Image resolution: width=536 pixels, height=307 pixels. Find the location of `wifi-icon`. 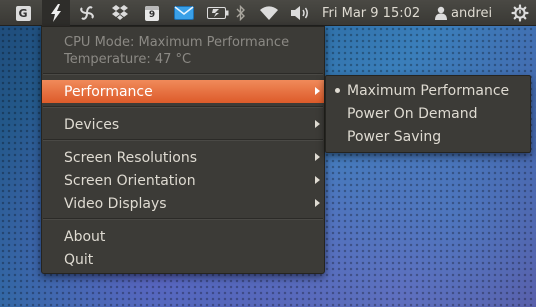

wifi-icon is located at coordinates (269, 13).